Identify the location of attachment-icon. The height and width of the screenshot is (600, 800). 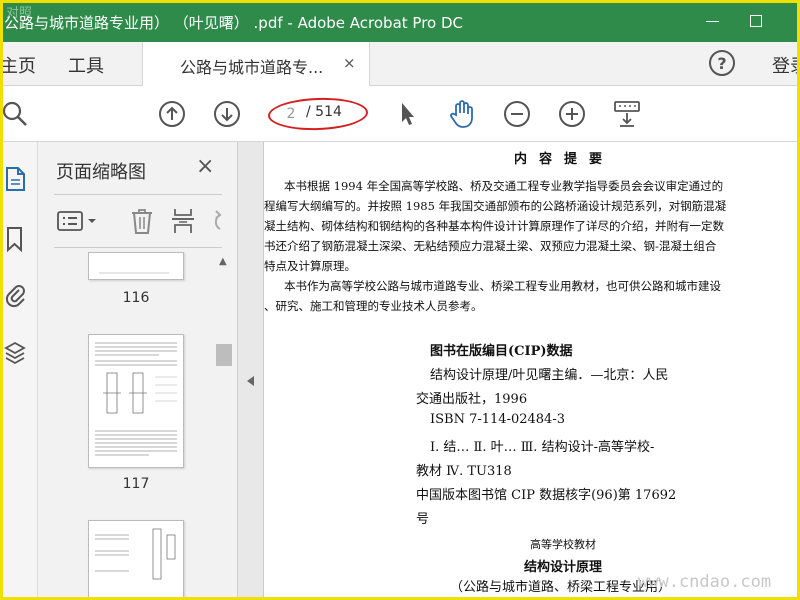
(15, 295).